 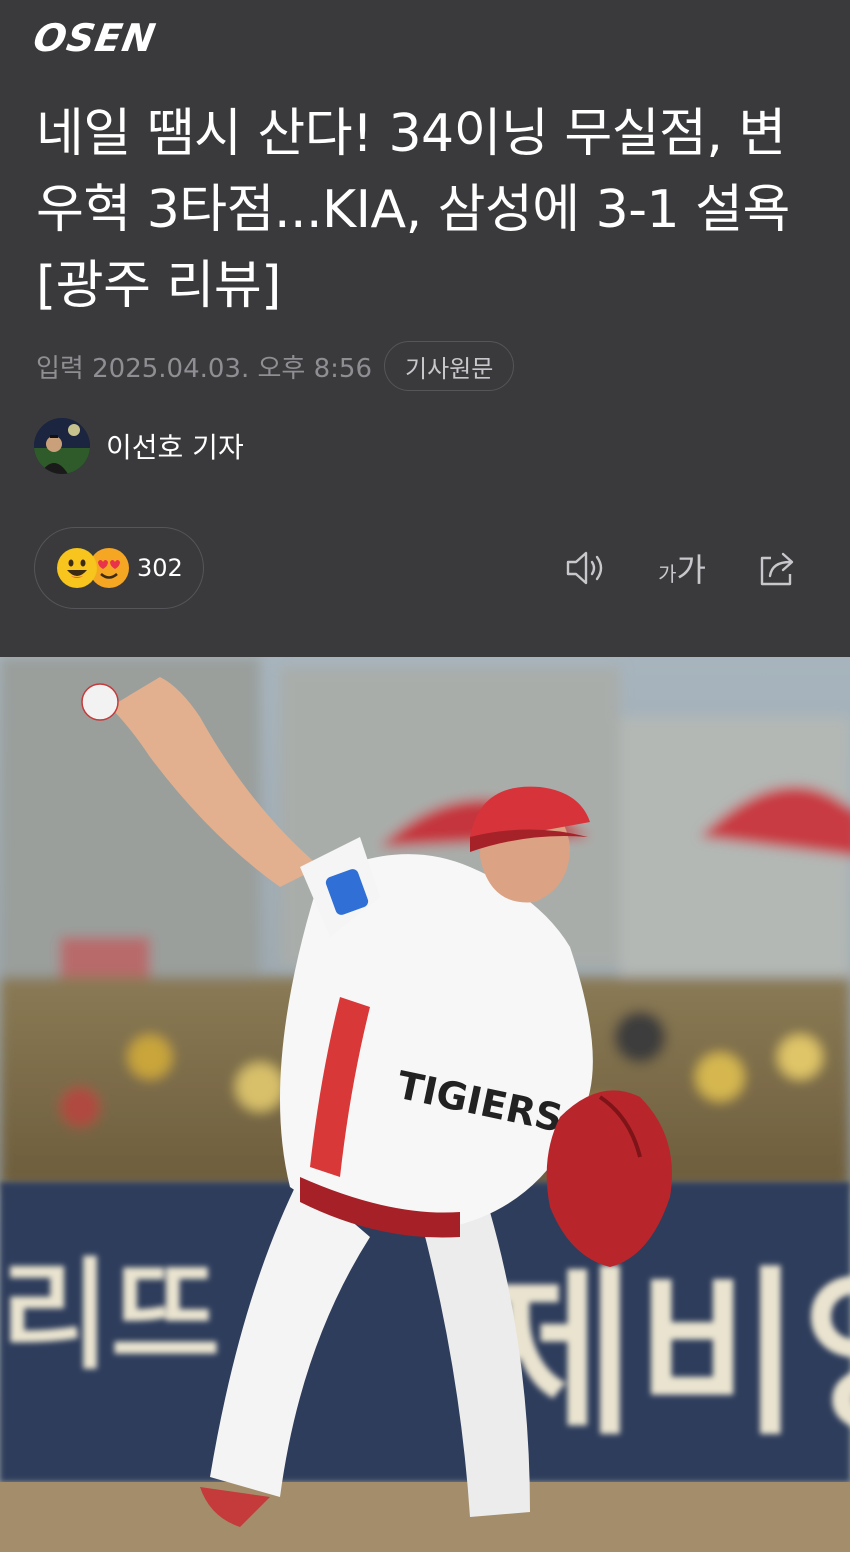 I want to click on reaction-count: 302, so click(x=160, y=568).